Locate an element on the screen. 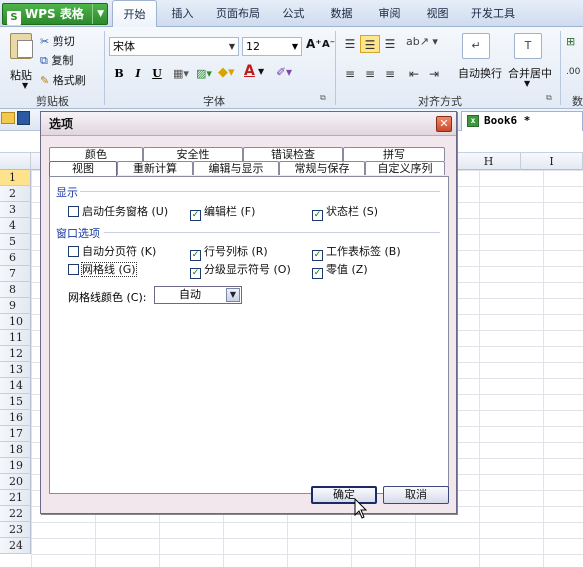 Image resolution: width=583 pixels, height=567 pixels. row-header: 14 is located at coordinates (15, 386).